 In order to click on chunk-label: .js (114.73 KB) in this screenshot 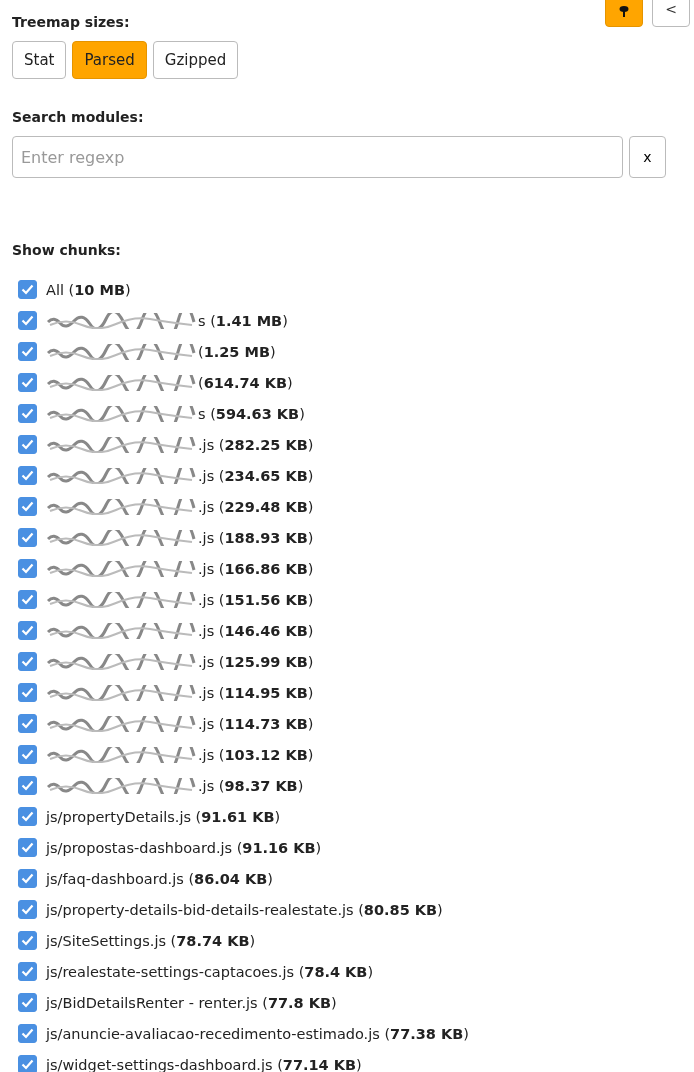, I will do `click(256, 723)`.